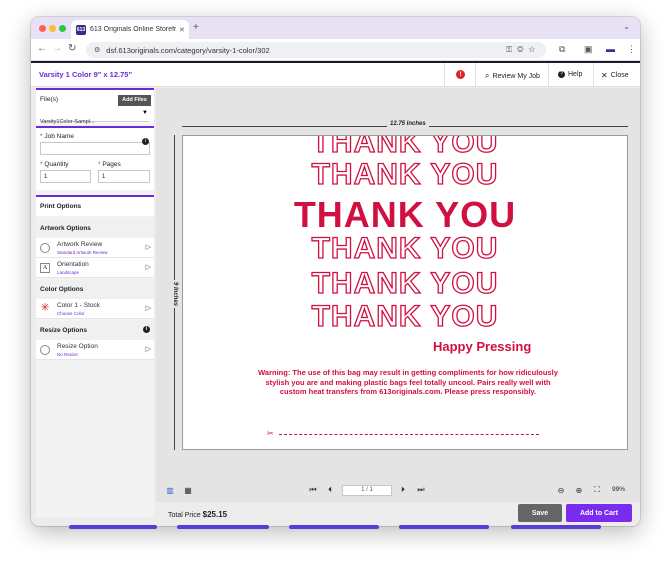 This screenshot has width=670, height=566. Describe the element at coordinates (65, 176) in the screenshot. I see `quantity-input: 1` at that location.